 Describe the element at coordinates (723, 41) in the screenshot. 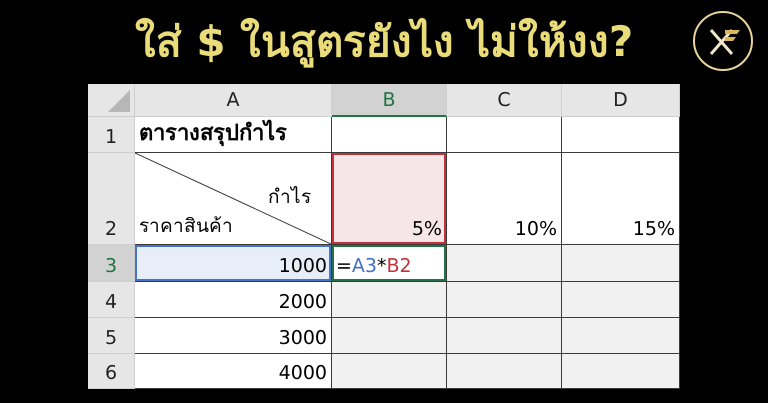

I see `logo-icon` at that location.